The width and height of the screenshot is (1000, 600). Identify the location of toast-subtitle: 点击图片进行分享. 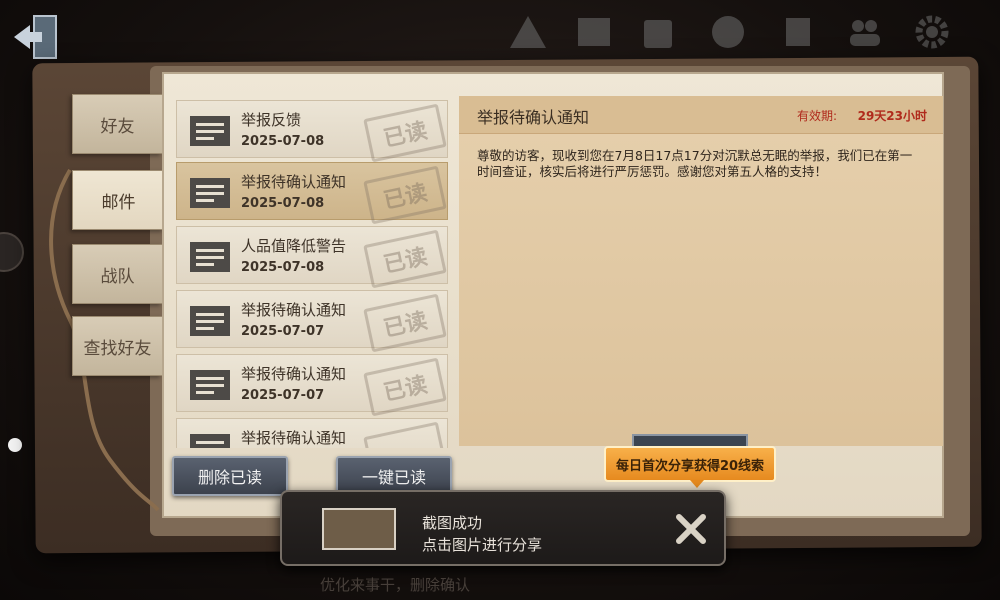
(482, 545).